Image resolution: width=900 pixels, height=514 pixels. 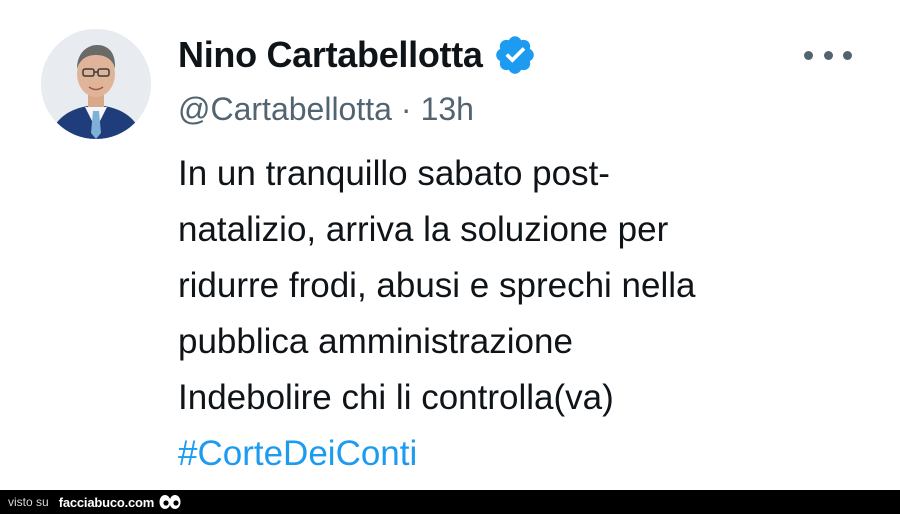 What do you see at coordinates (515, 55) in the screenshot?
I see `verified-badge-icon` at bounding box center [515, 55].